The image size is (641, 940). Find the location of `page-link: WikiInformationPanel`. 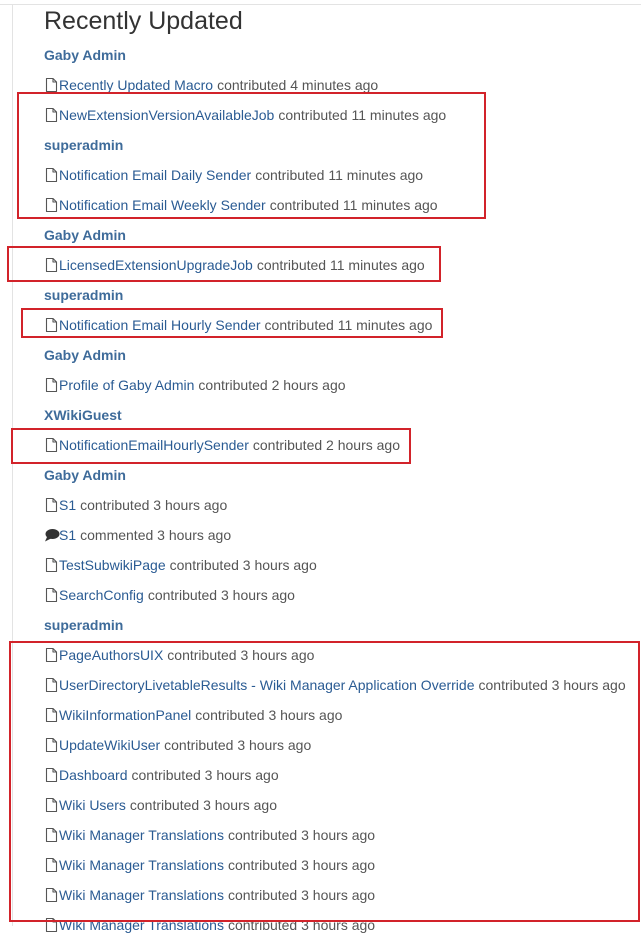

page-link: WikiInformationPanel is located at coordinates (125, 715).